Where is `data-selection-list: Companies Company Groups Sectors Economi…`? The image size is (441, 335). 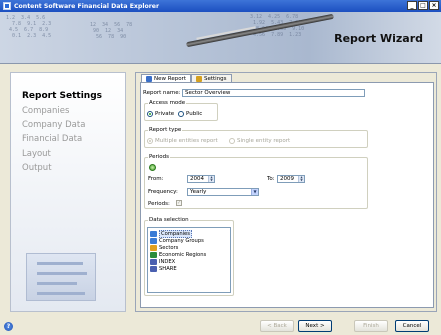
data-selection-list: Companies Company Groups Sectors Economi… is located at coordinates (189, 260).